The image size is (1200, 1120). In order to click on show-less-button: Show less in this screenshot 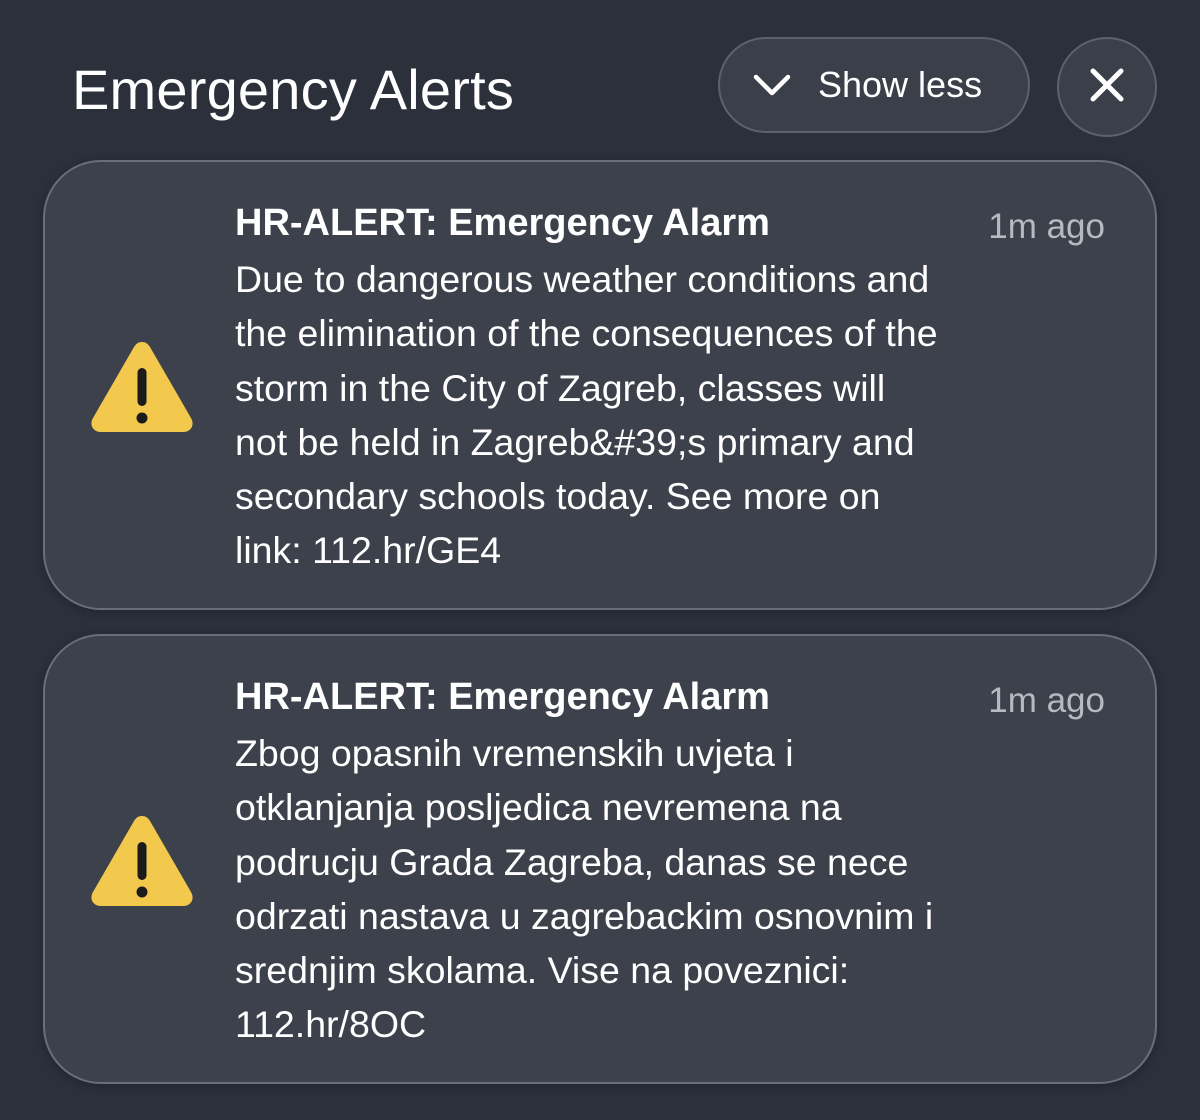, I will do `click(874, 85)`.